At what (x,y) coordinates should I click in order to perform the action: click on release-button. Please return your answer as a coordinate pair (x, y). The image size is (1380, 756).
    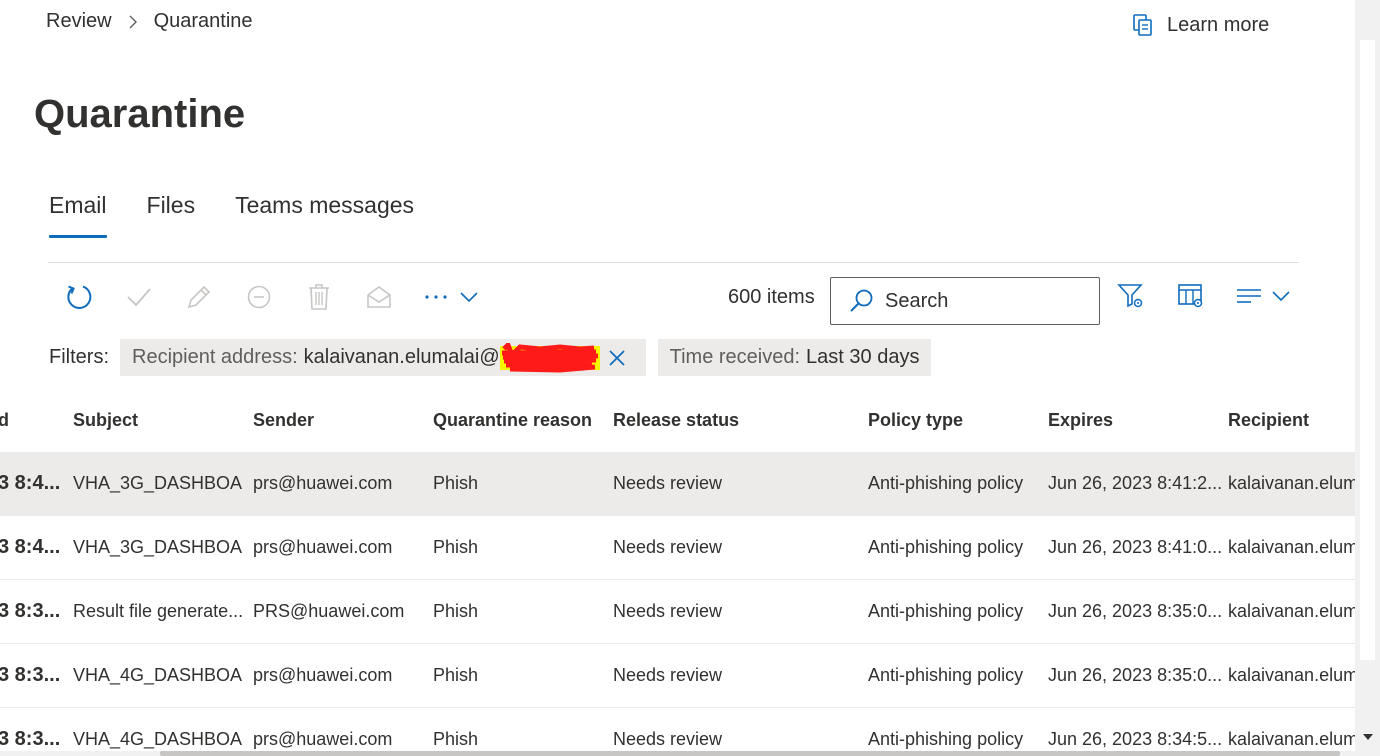
    Looking at the image, I should click on (139, 297).